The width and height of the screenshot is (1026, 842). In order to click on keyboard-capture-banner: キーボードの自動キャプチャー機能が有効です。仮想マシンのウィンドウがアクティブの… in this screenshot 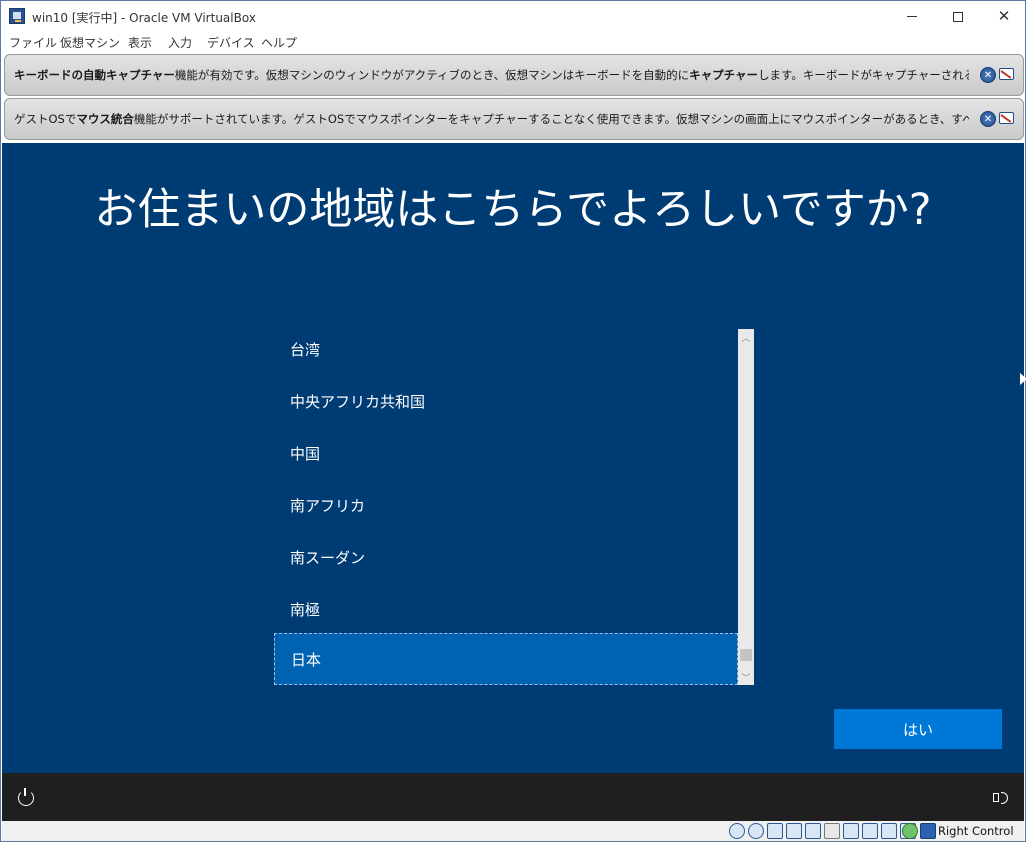, I will do `click(514, 75)`.